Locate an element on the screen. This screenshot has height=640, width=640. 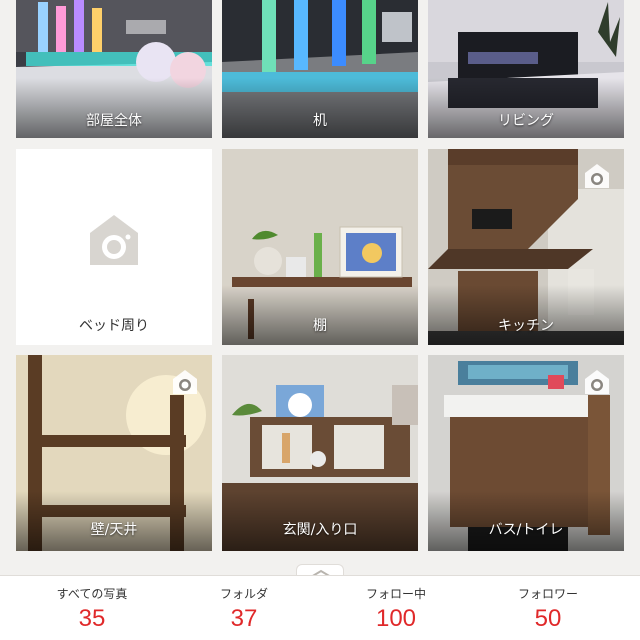
folder-label: リビング is located at coordinates (526, 121).